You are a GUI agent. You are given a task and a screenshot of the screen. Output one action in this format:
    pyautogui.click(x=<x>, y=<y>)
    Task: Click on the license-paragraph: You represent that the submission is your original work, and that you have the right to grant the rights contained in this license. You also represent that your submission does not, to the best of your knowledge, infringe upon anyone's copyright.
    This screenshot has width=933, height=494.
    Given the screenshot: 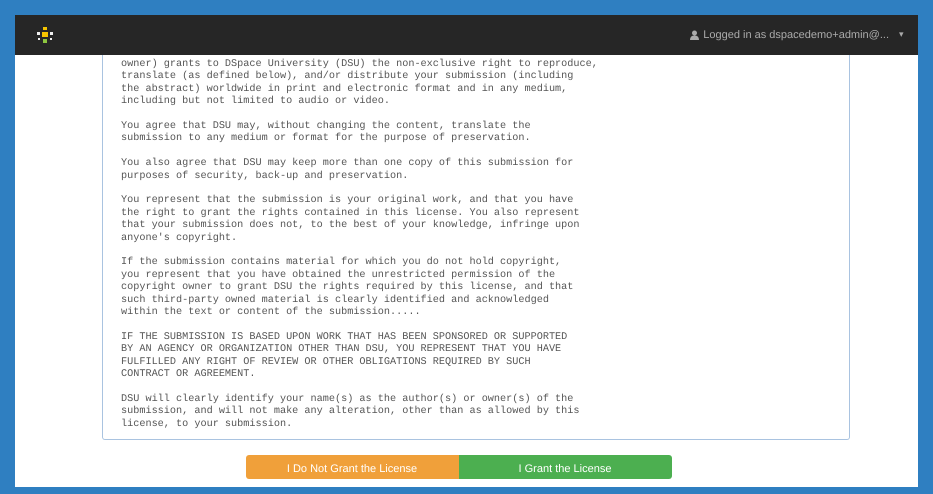 What is the action you would take?
    pyautogui.click(x=351, y=220)
    